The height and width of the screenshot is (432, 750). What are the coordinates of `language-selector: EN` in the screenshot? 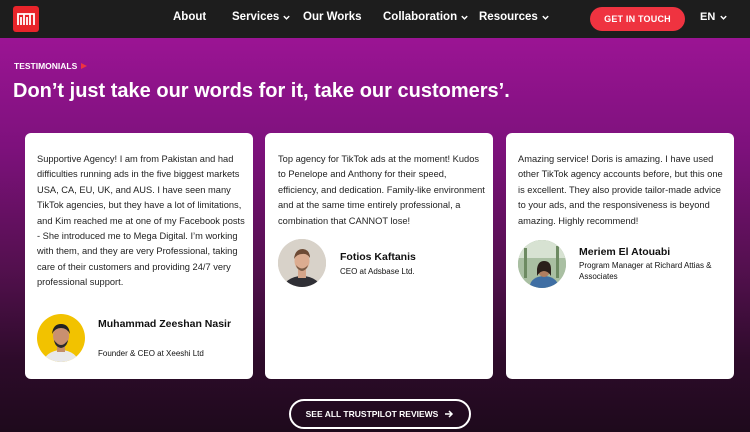 It's located at (714, 17).